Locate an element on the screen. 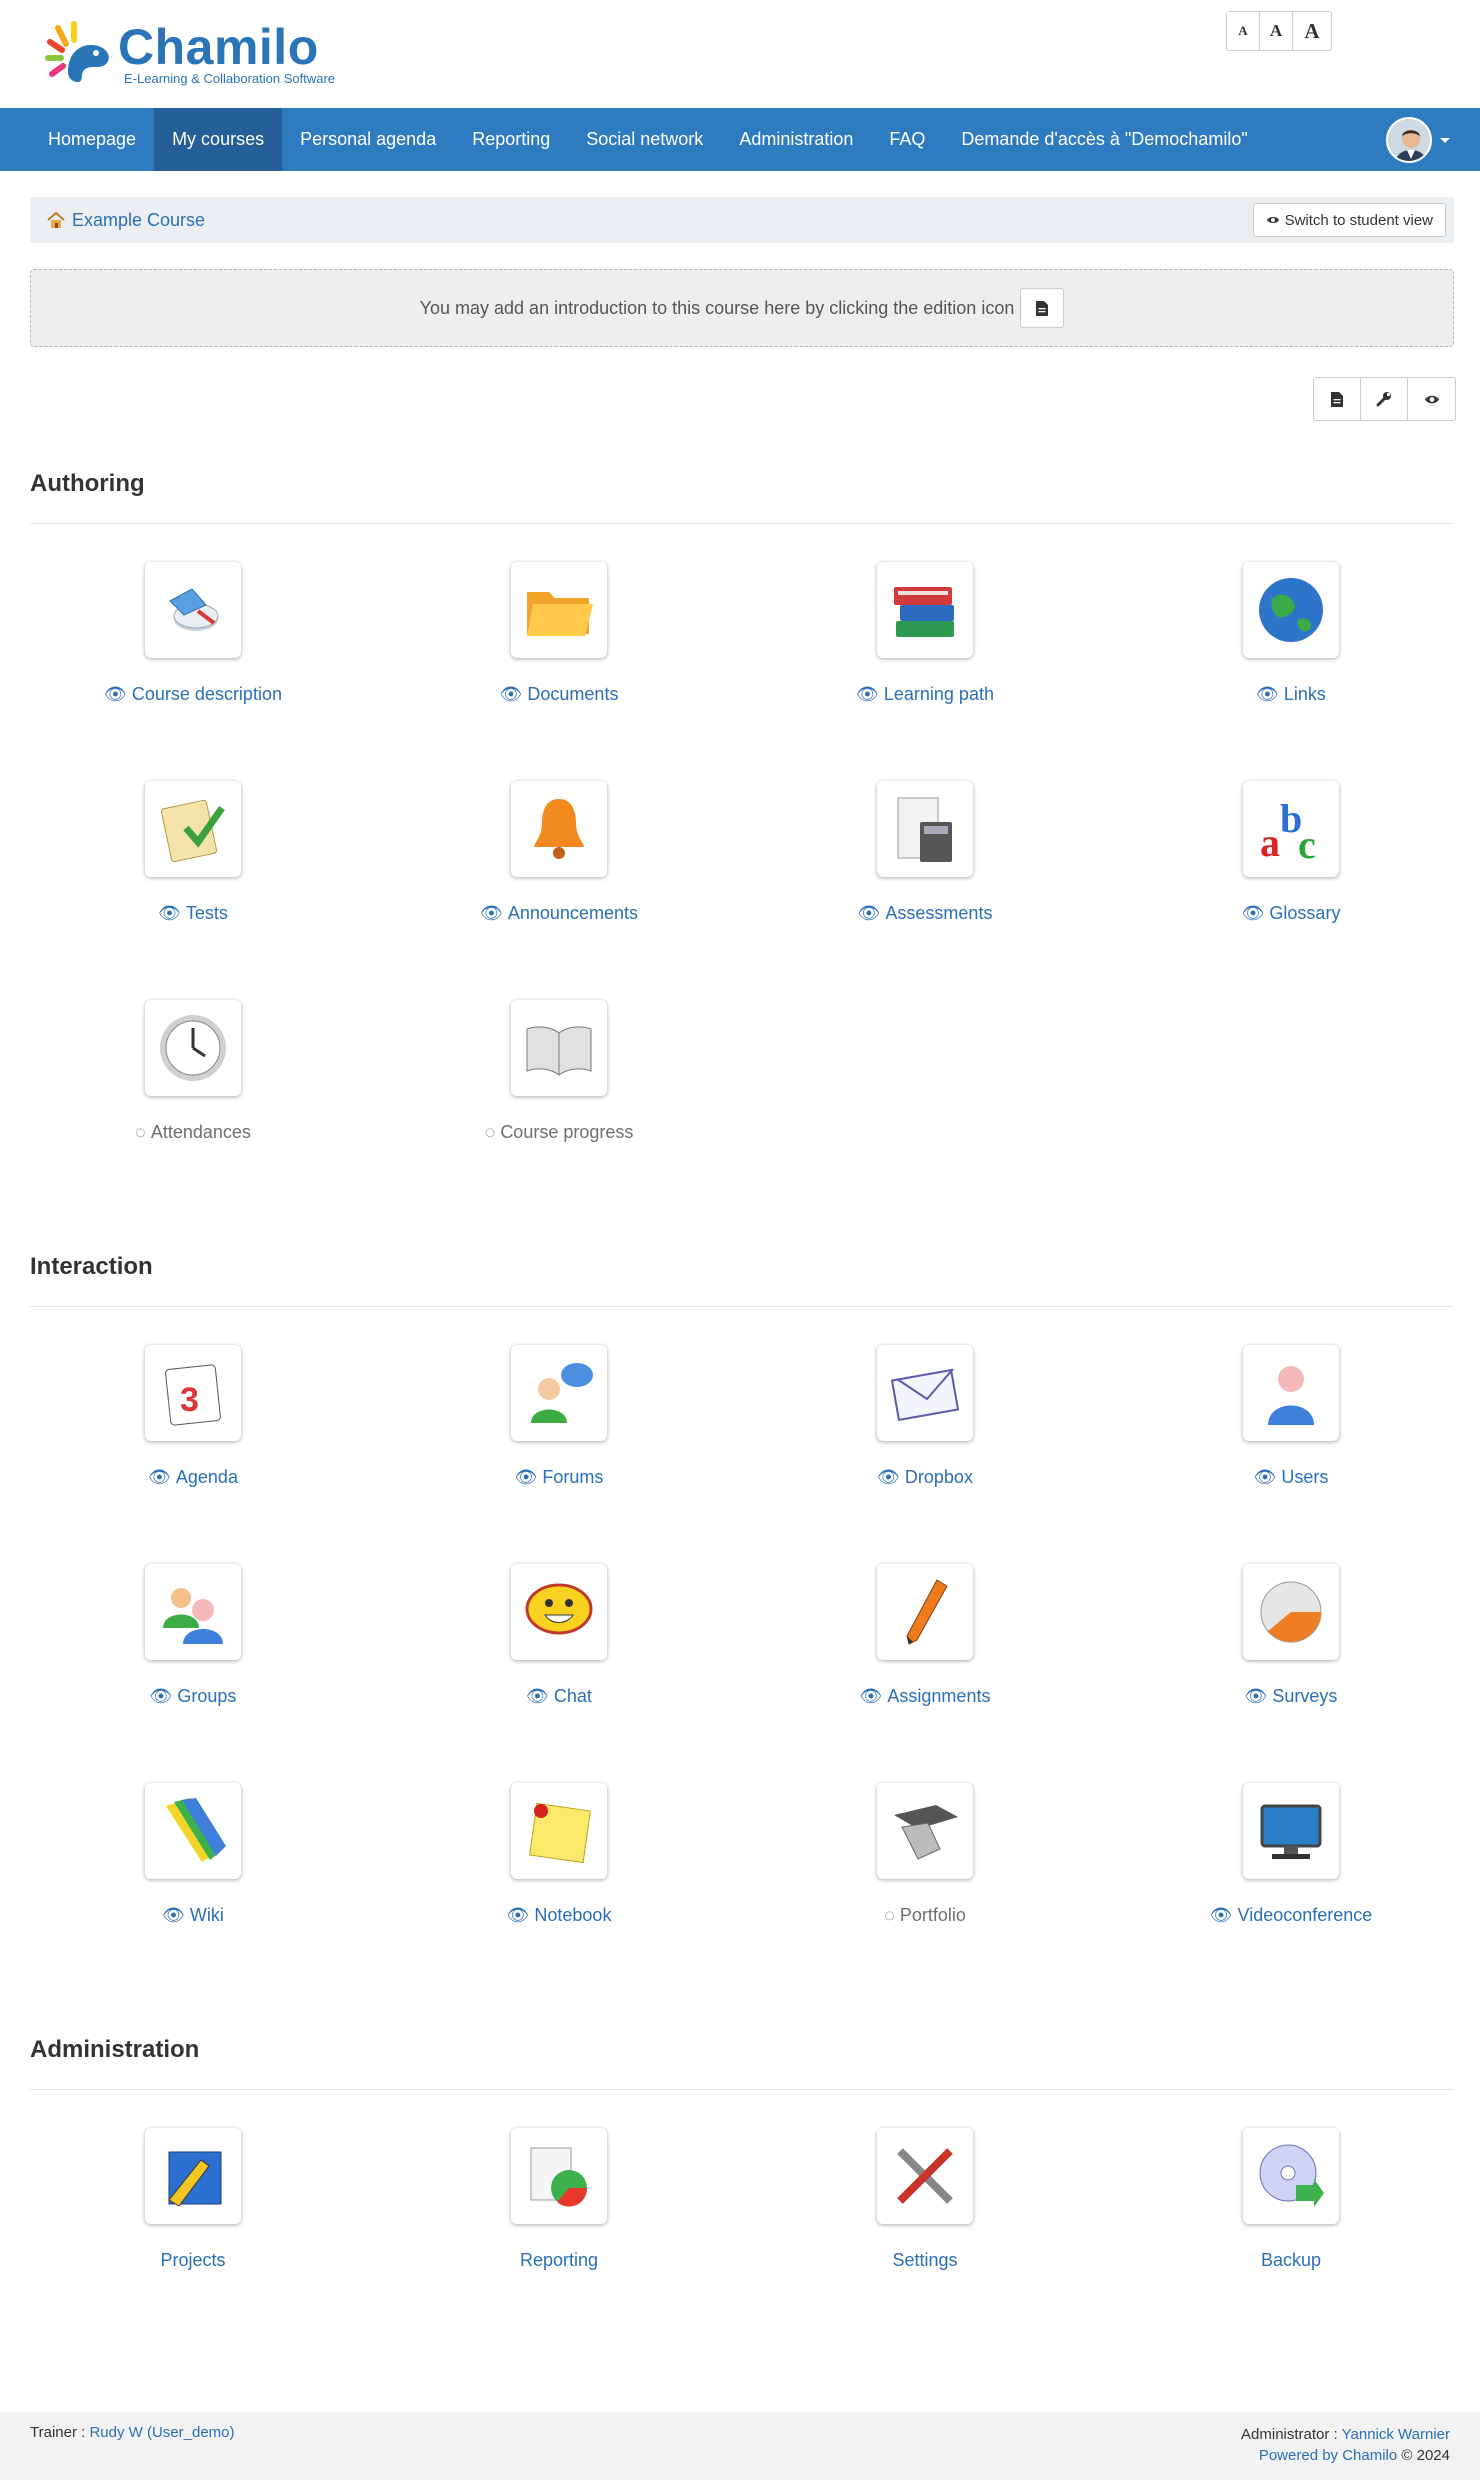  tool-documents: 👁 Documents is located at coordinates (559, 633).